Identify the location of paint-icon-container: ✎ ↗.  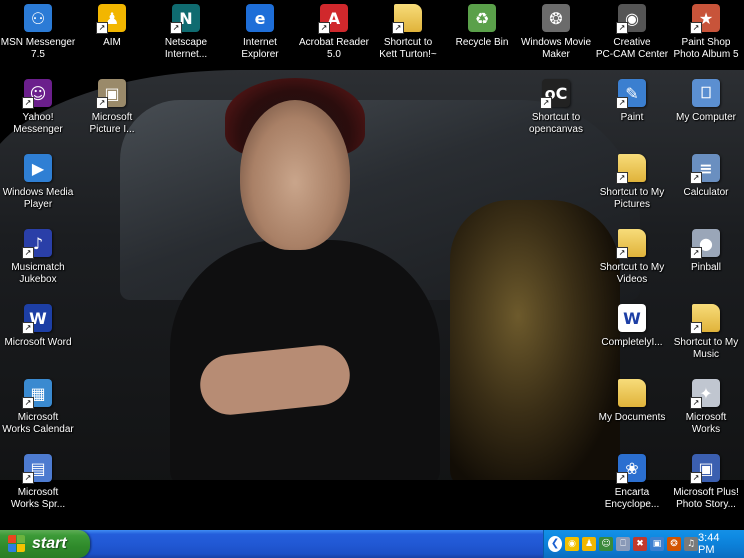
(632, 93).